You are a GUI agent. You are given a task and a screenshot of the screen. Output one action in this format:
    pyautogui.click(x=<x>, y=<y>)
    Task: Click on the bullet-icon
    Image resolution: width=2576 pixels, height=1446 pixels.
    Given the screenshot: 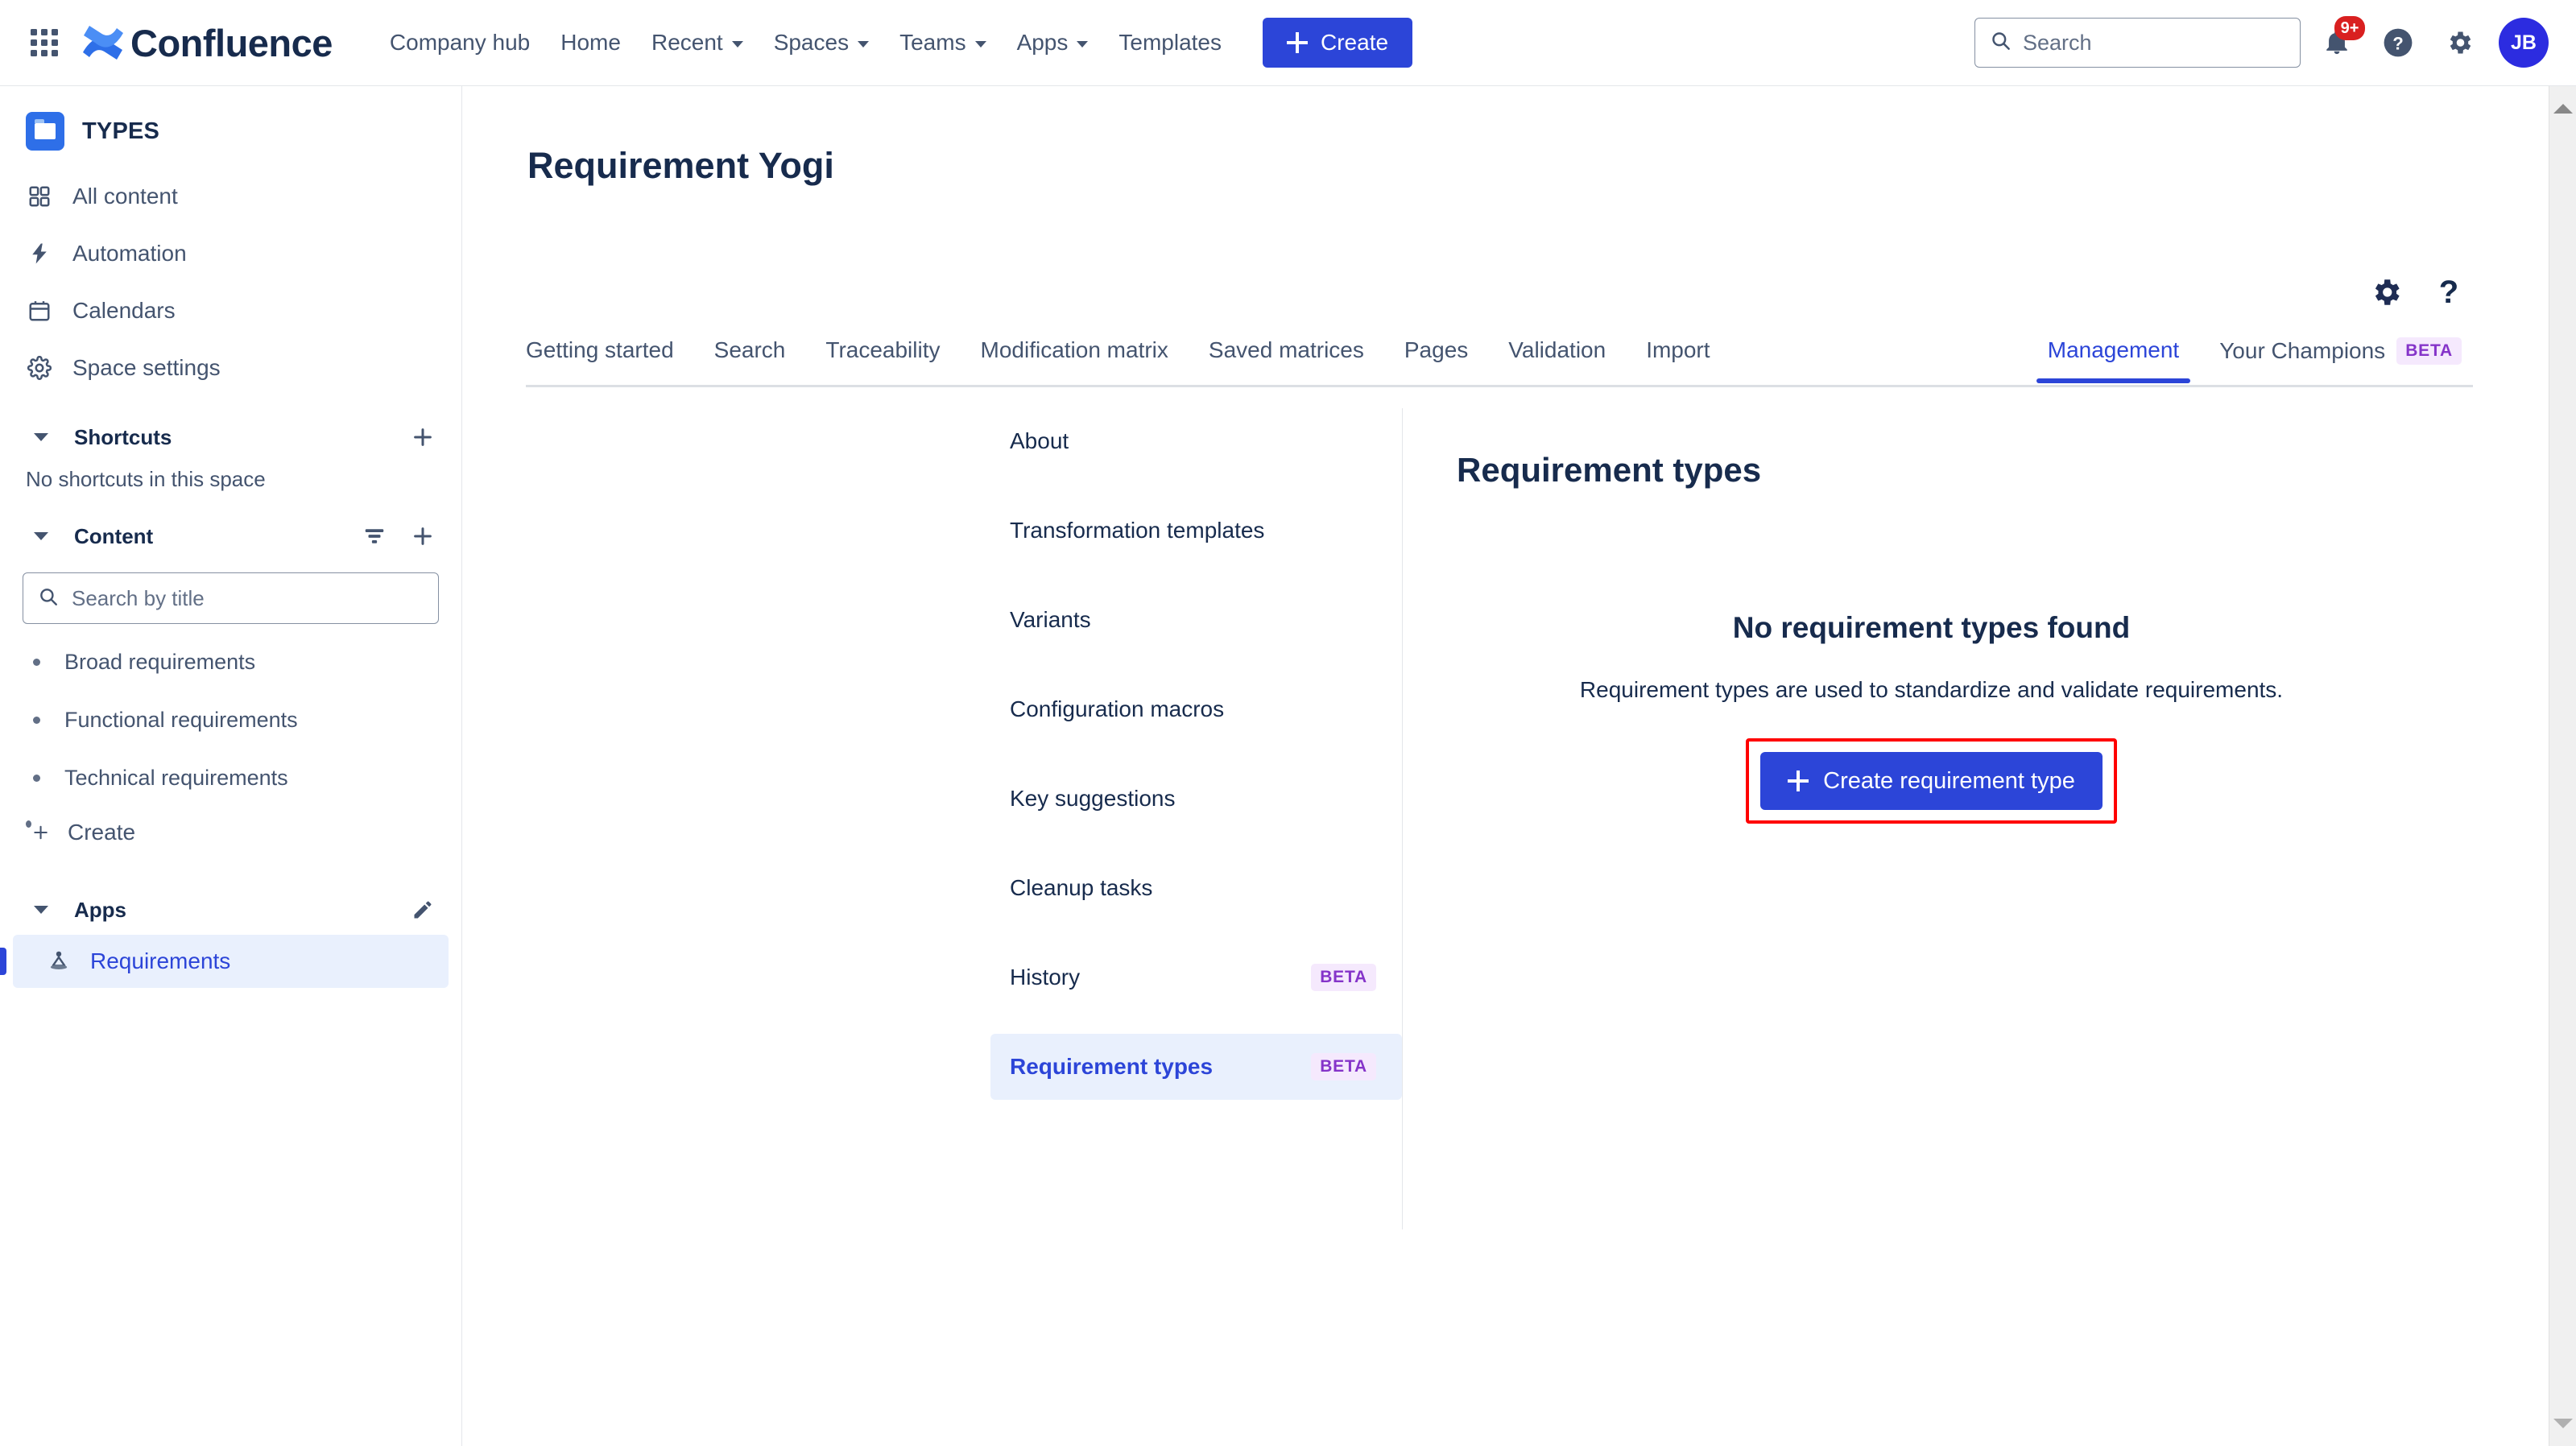 What is the action you would take?
    pyautogui.click(x=36, y=662)
    